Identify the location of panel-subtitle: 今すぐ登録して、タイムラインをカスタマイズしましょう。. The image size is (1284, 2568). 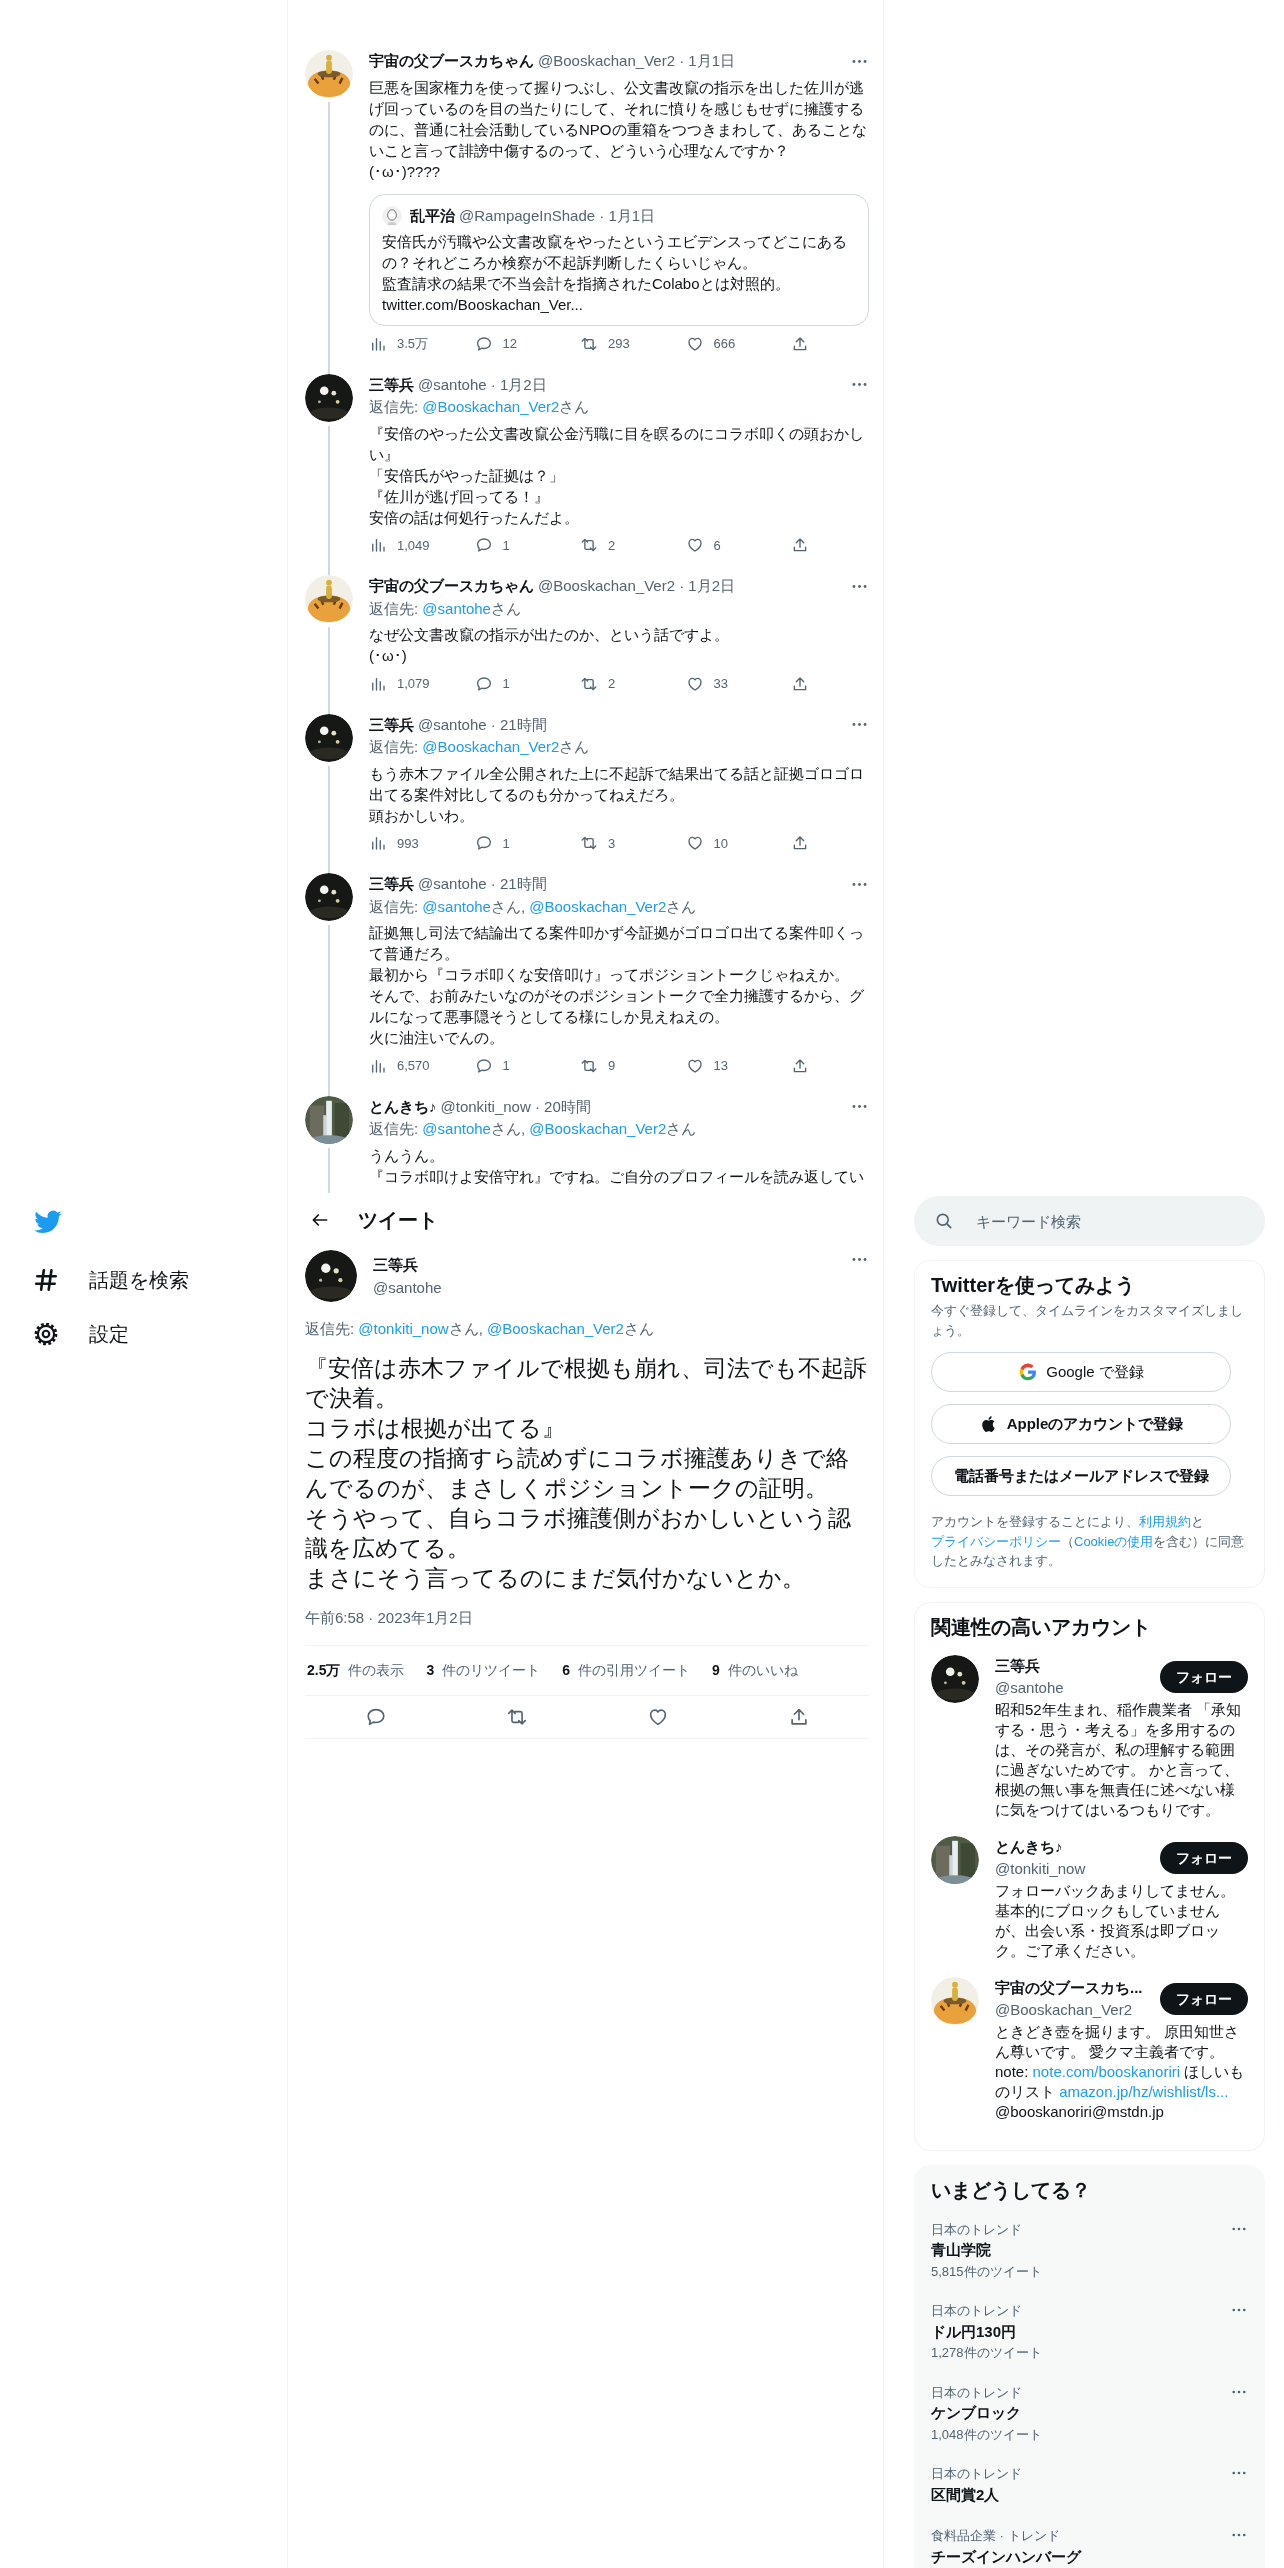
(1087, 1321).